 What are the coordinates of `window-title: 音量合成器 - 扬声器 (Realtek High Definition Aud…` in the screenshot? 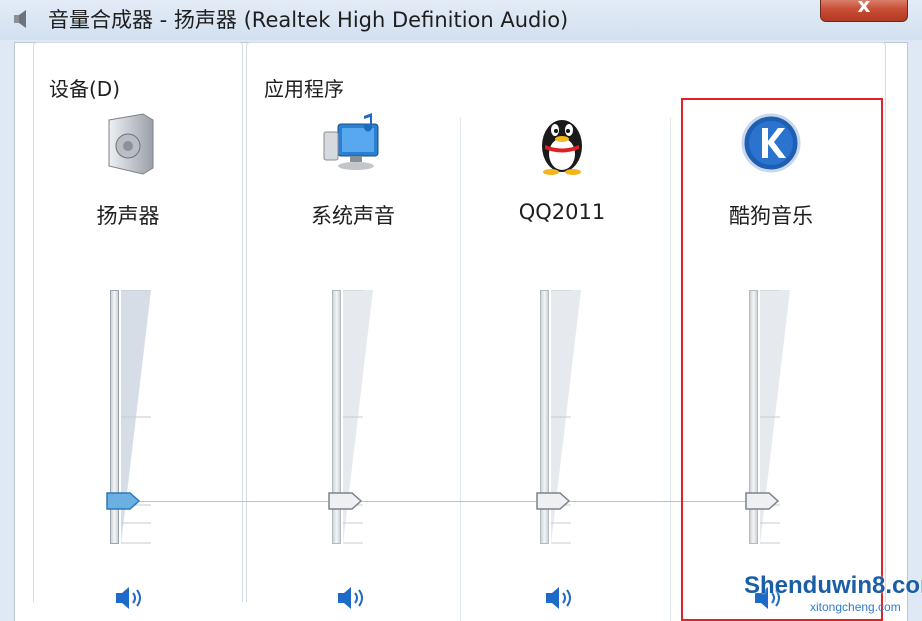 It's located at (308, 20).